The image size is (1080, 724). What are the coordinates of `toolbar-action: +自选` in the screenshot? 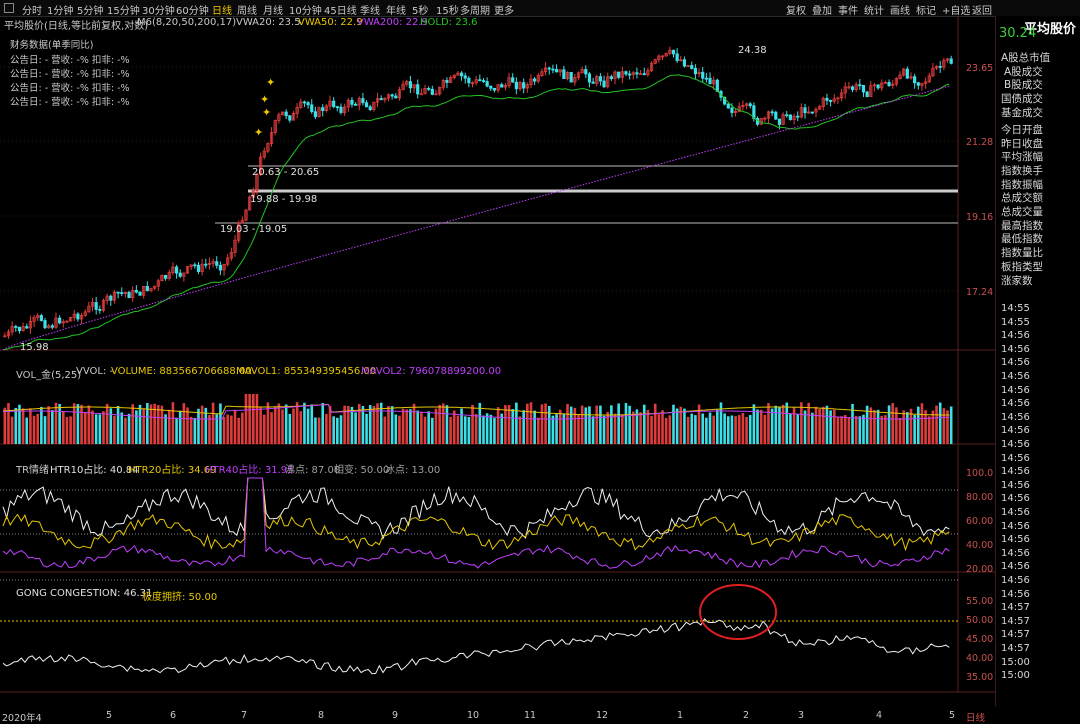 It's located at (956, 9).